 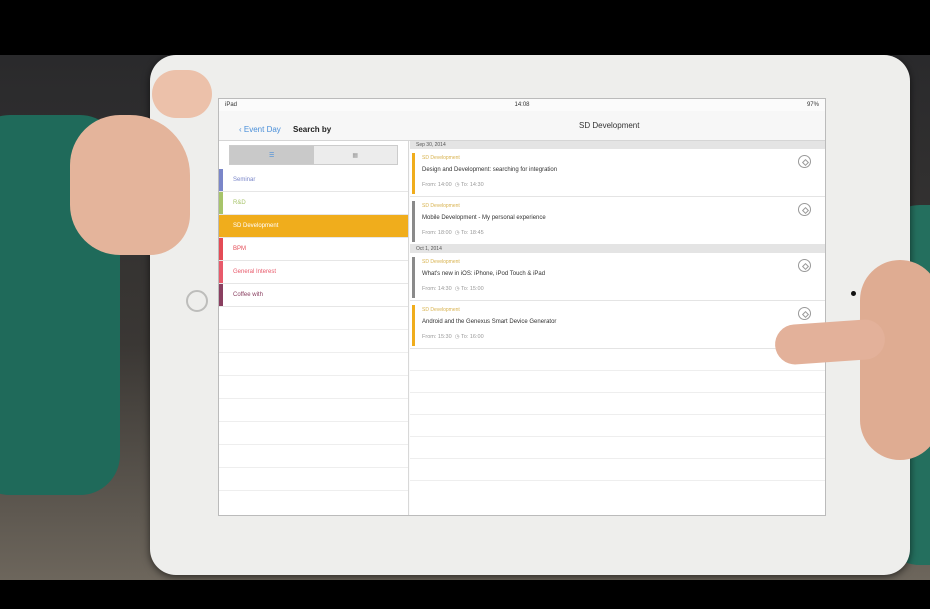 I want to click on battery-label: 97%, so click(x=812, y=105).